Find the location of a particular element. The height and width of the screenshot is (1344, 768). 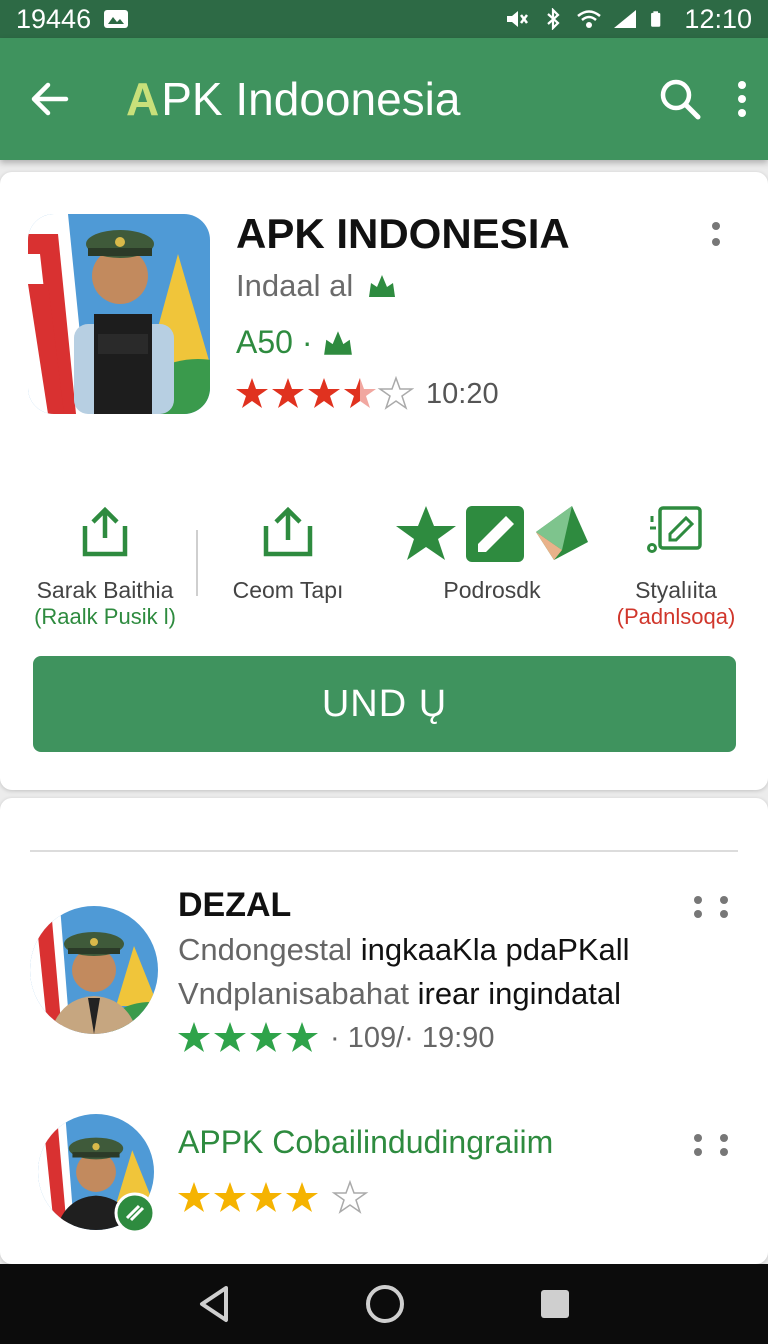

status-left-text: 19446 is located at coordinates (54, 18).